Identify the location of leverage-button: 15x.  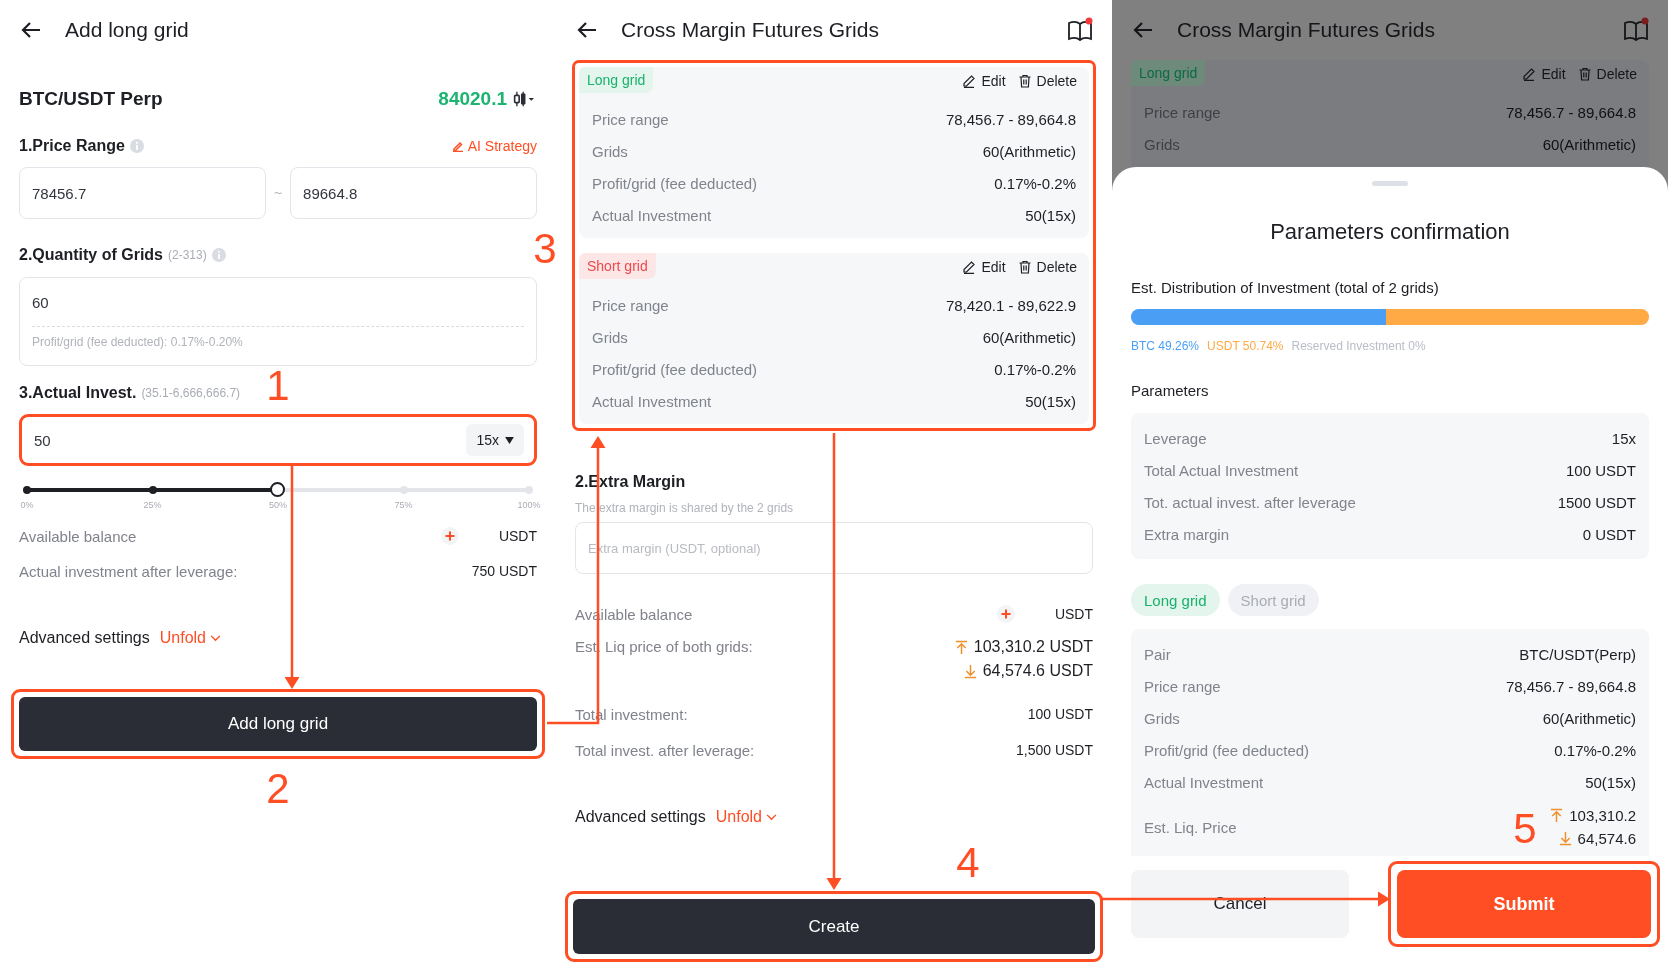
(495, 440).